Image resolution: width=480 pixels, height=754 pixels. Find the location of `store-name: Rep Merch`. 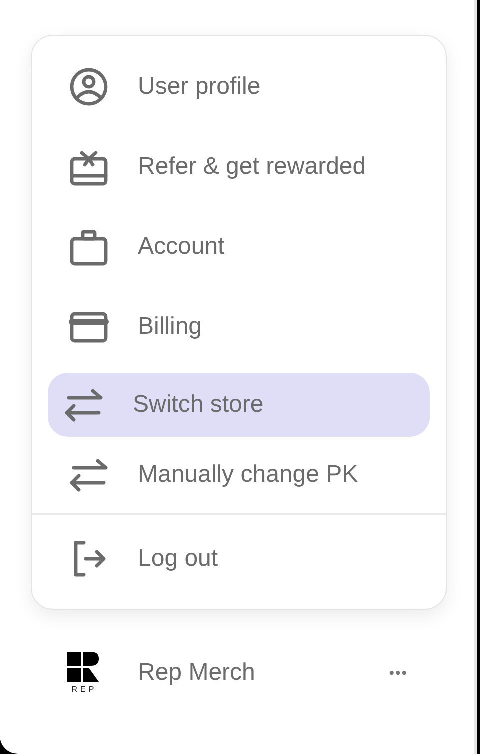

store-name: Rep Merch is located at coordinates (197, 673).